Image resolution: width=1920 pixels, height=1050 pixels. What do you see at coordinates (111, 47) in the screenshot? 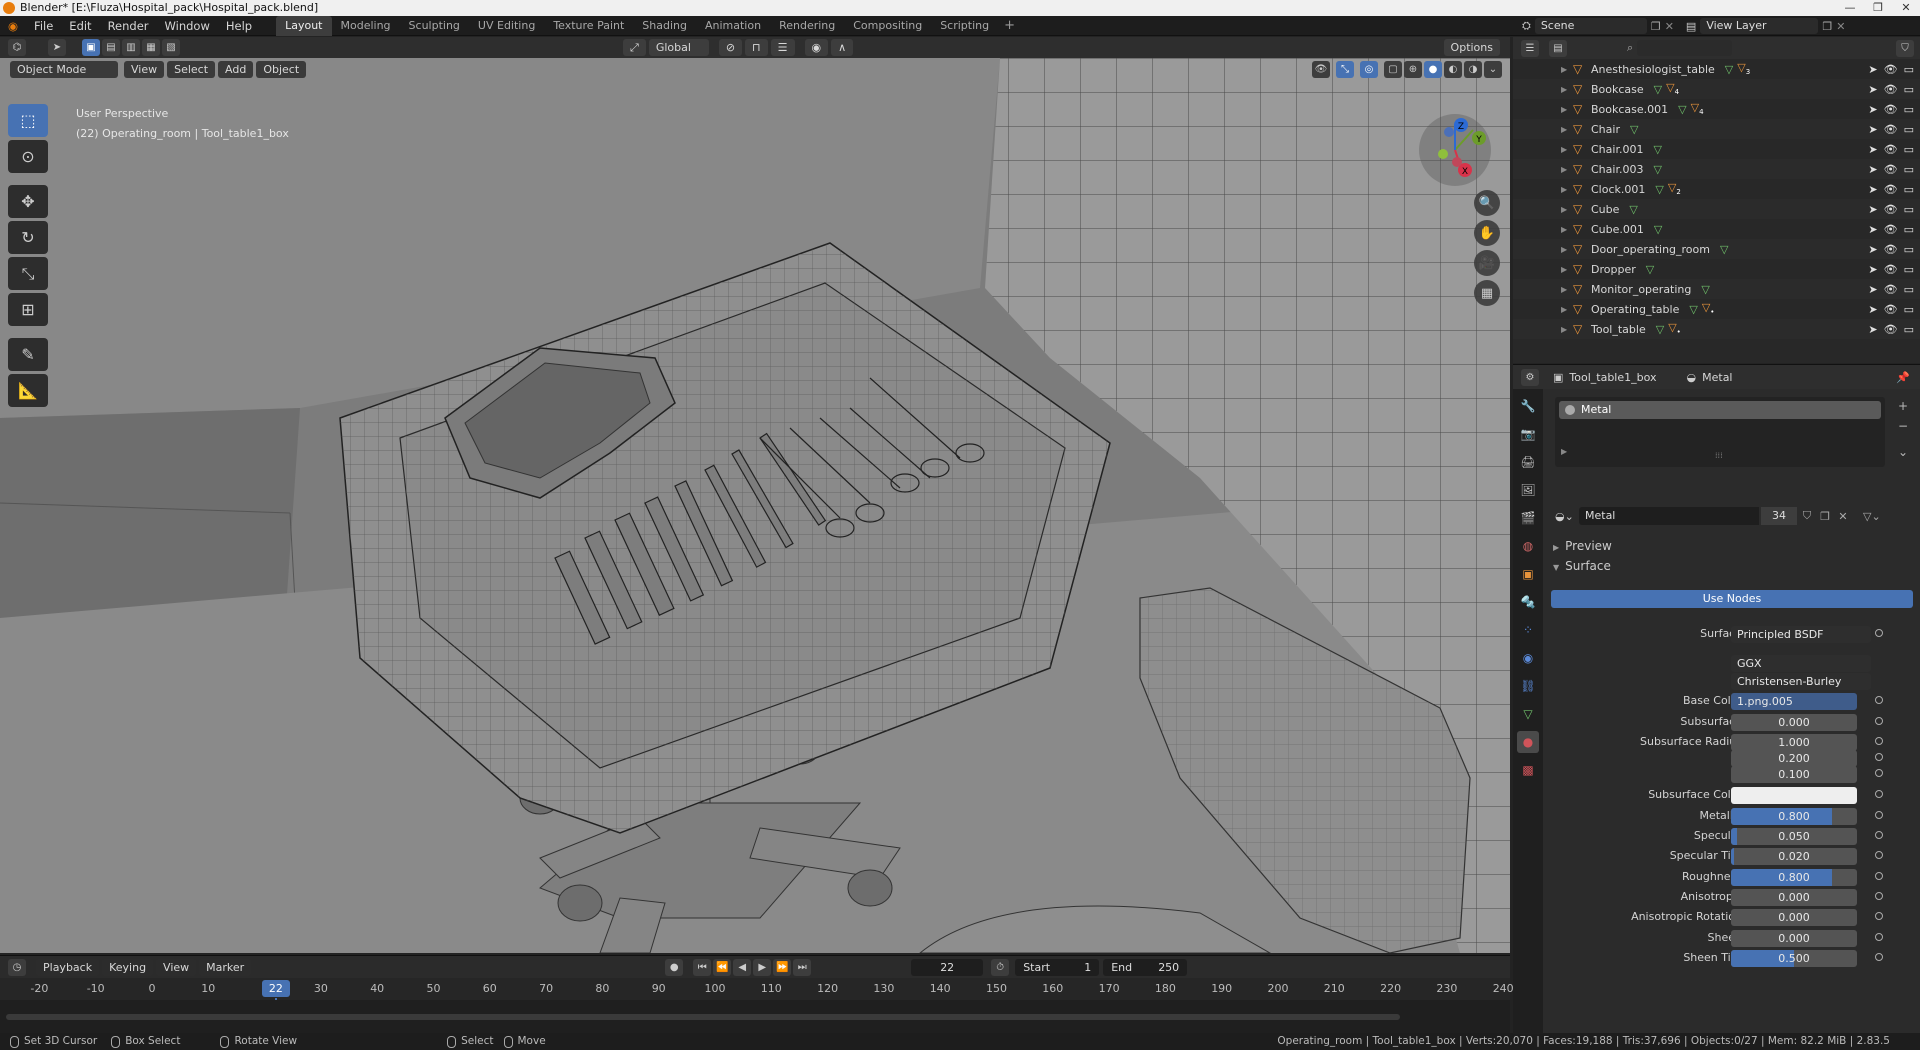
I see `select-mode-extend-icon: ▤` at bounding box center [111, 47].